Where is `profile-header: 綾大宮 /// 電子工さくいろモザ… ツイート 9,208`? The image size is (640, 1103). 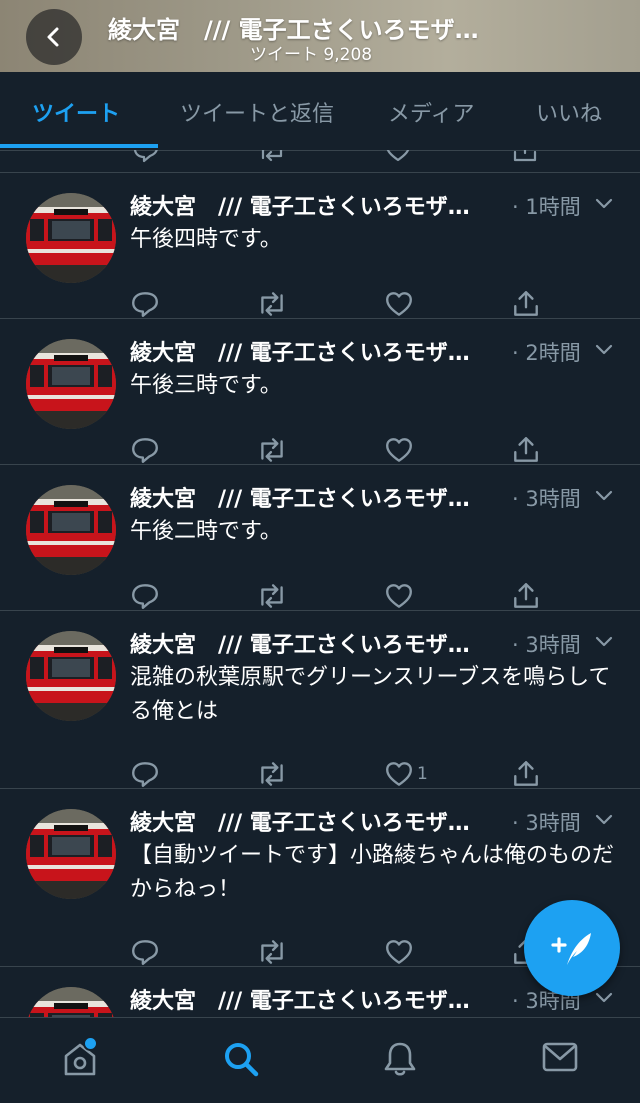 profile-header: 綾大宮 /// 電子工さくいろモザ… ツイート 9,208 is located at coordinates (320, 36).